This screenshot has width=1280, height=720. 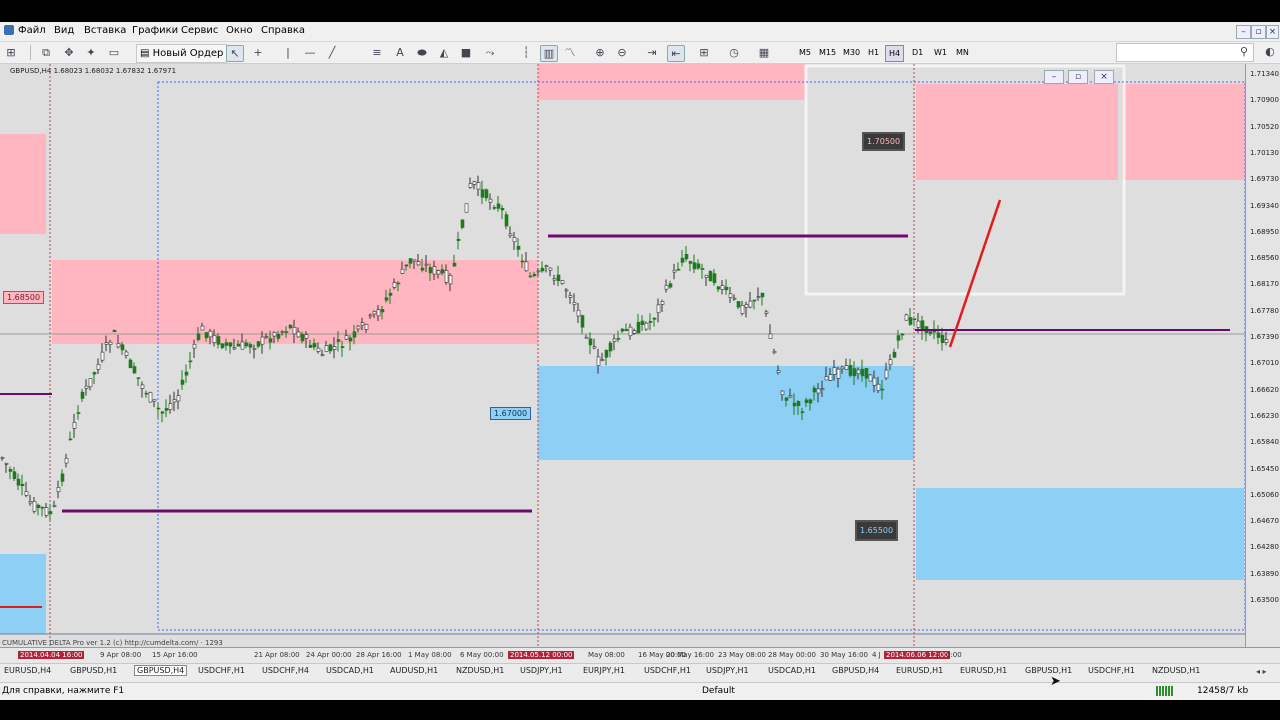 I want to click on minimize-button: –, so click(x=1243, y=32).